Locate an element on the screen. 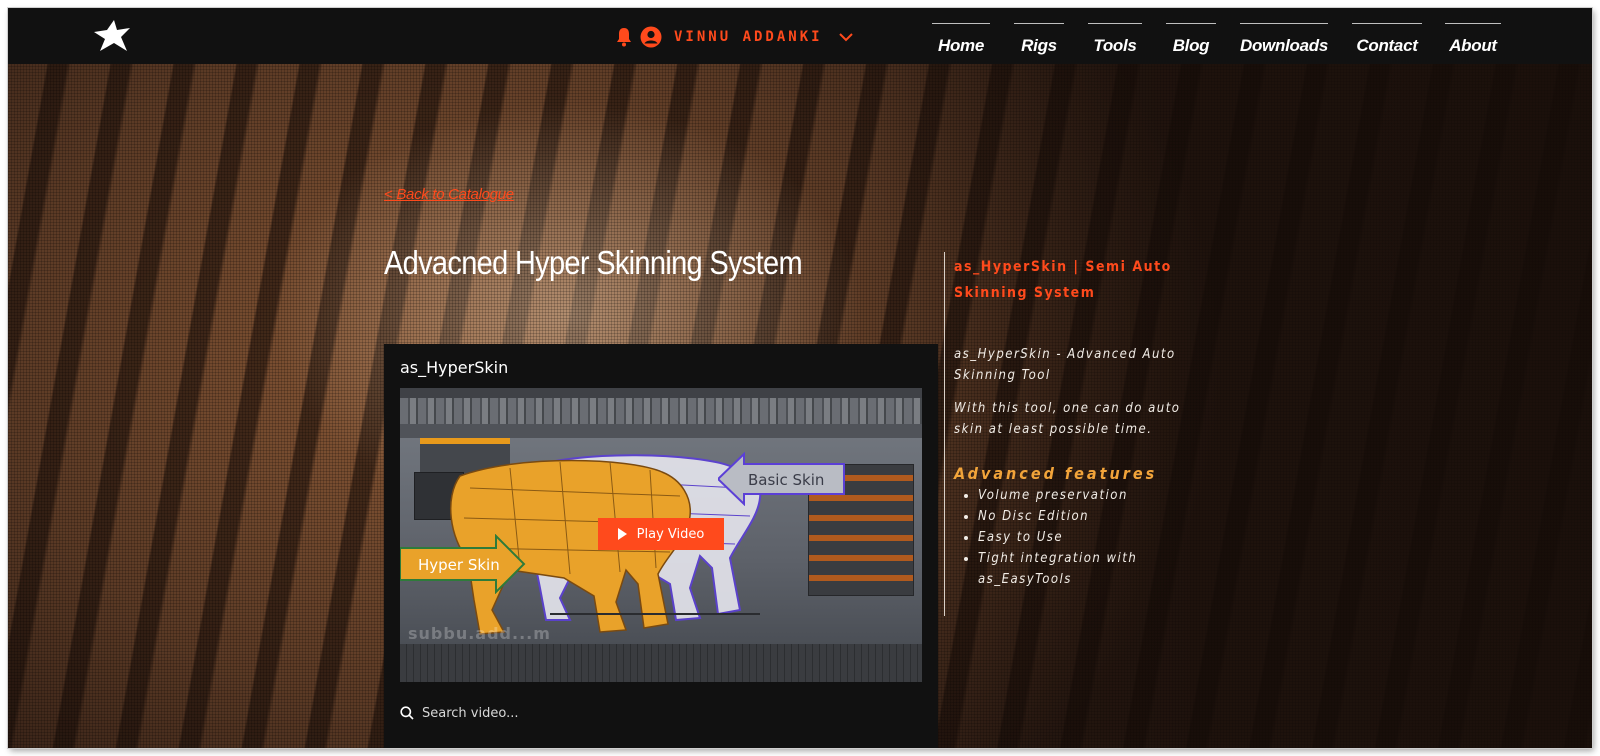 The width and height of the screenshot is (1600, 756). user-avatar-icon is located at coordinates (651, 37).